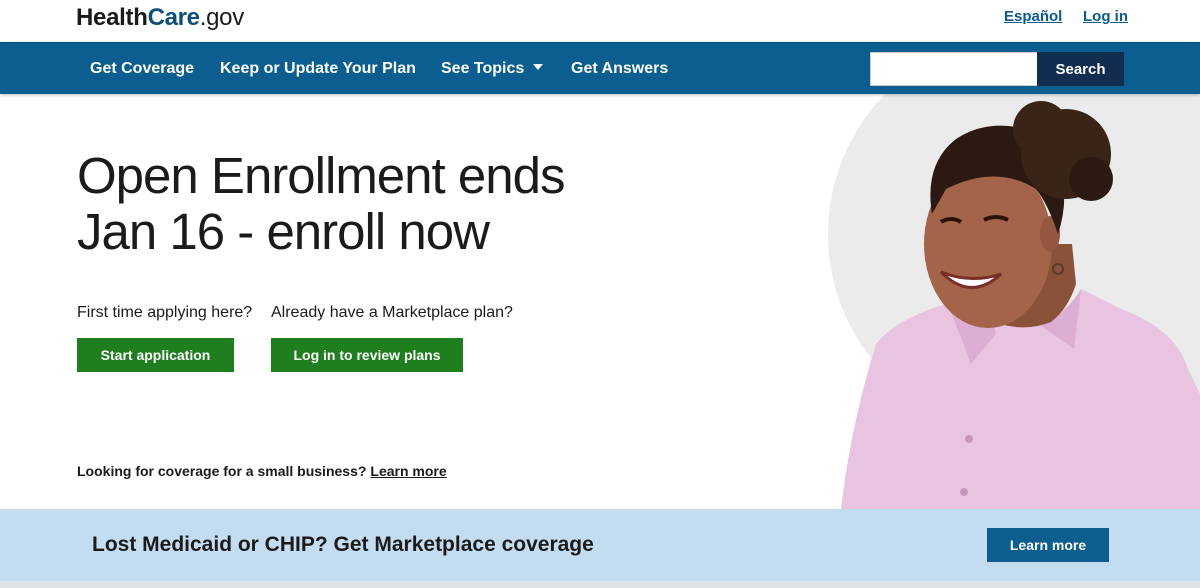 This screenshot has height=588, width=1200. What do you see at coordinates (1105, 16) in the screenshot?
I see `login-link: Log in` at bounding box center [1105, 16].